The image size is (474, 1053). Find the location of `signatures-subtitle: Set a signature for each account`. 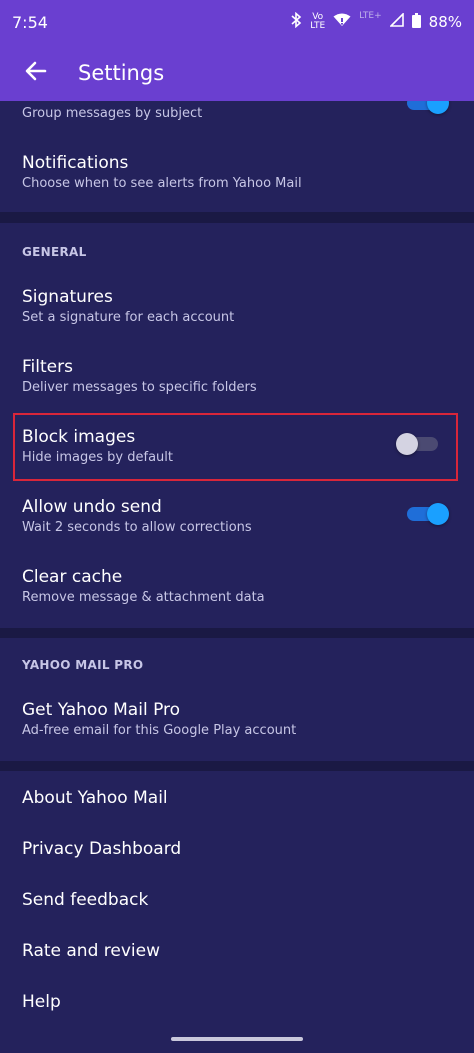

signatures-subtitle: Set a signature for each account is located at coordinates (128, 317).